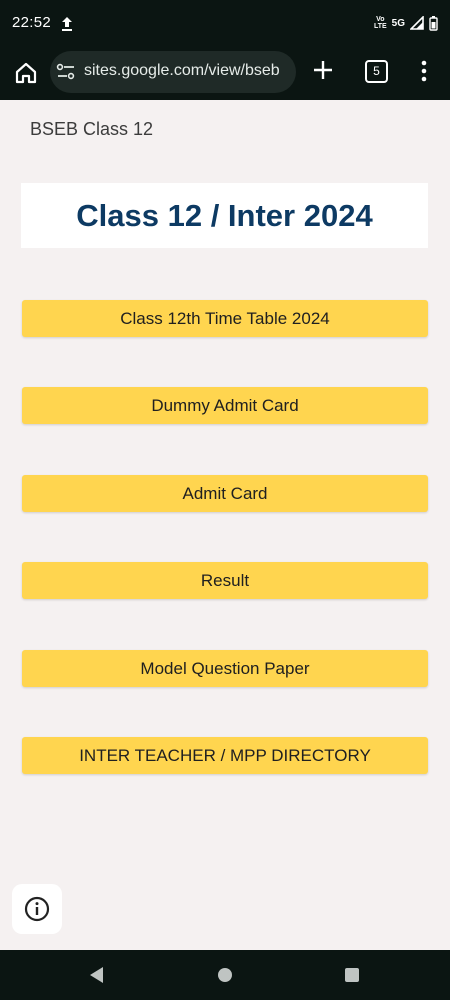 The image size is (450, 1000). What do you see at coordinates (352, 975) in the screenshot?
I see `recents-icon` at bounding box center [352, 975].